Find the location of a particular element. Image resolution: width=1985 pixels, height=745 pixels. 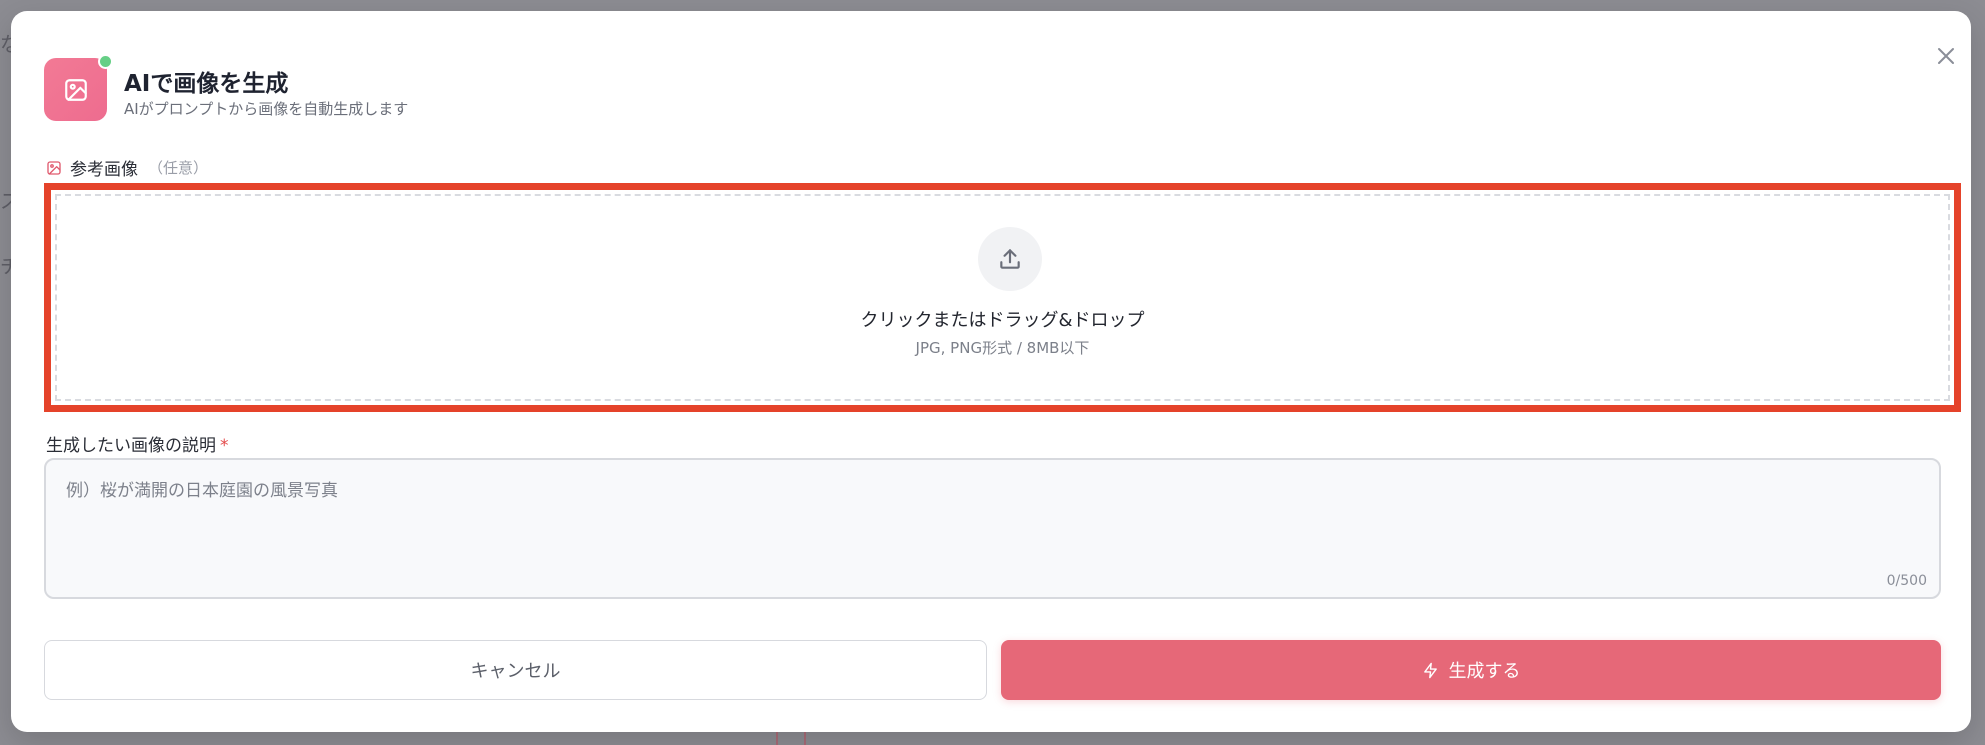

reference-image-label: 参考画像 is located at coordinates (104, 170).